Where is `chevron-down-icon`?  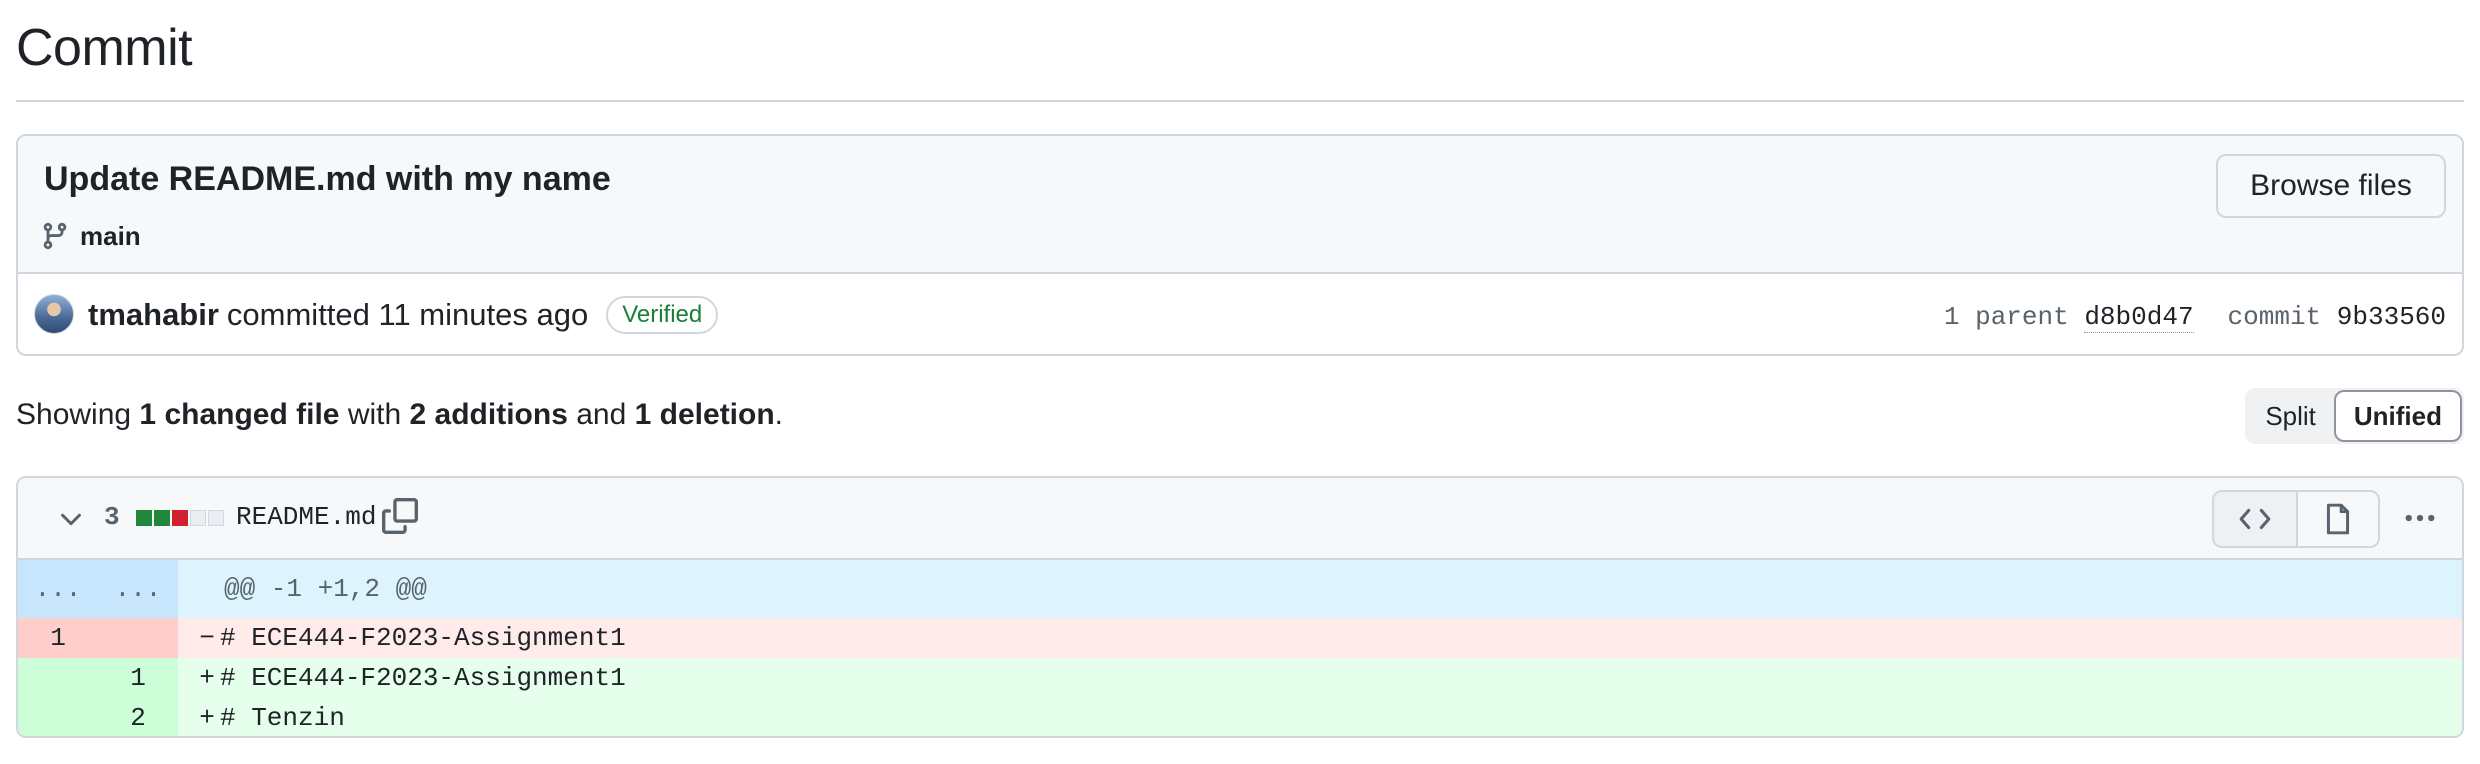 chevron-down-icon is located at coordinates (71, 519).